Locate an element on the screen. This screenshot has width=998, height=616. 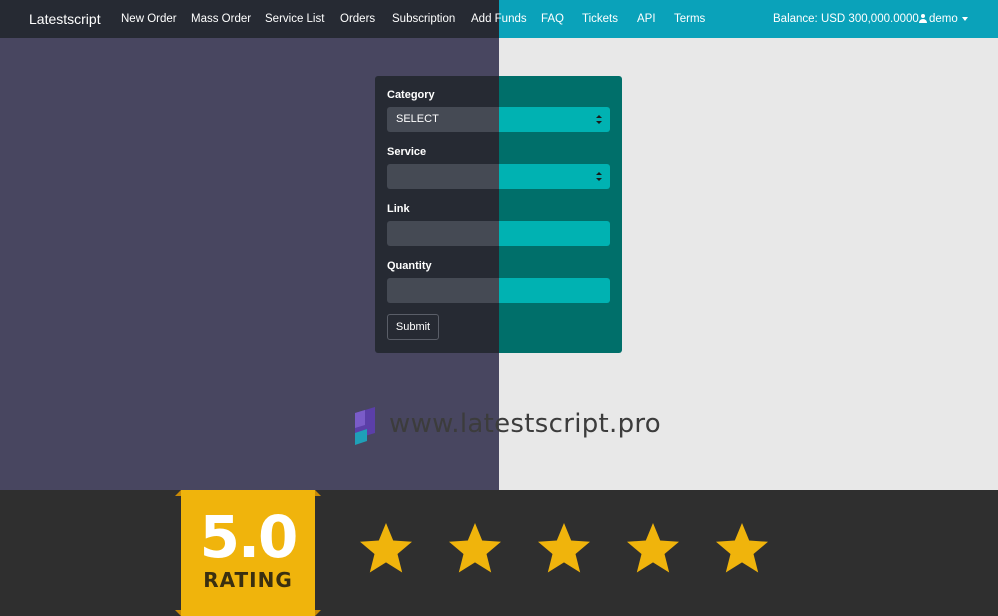
rating-badge: 5.0 RATING is located at coordinates (248, 553).